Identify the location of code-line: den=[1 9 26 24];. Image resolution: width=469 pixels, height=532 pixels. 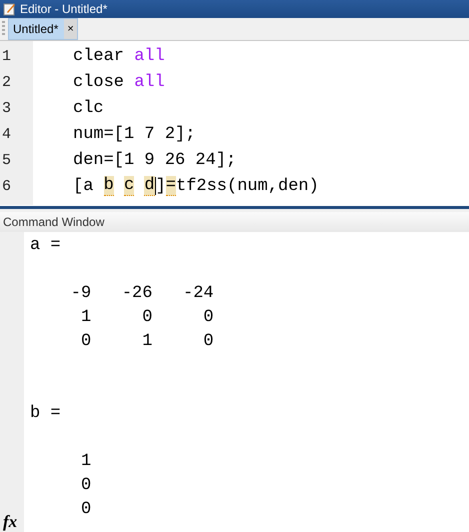
(154, 160).